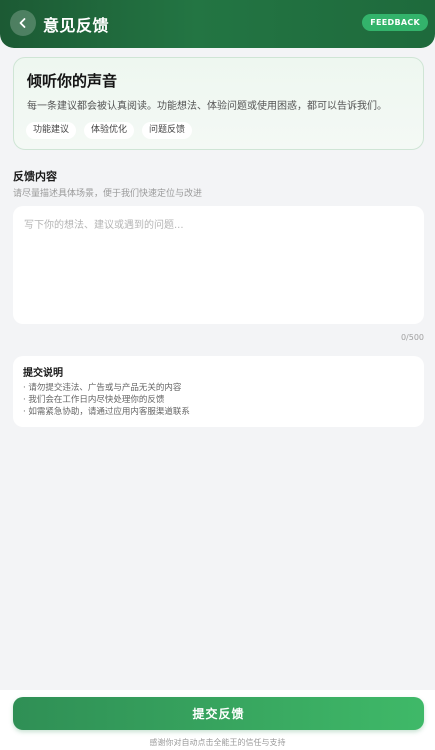 The height and width of the screenshot is (750, 435). Describe the element at coordinates (94, 400) in the screenshot. I see `notes-item: · 我们会在工作日内尽快处理你的反馈` at that location.